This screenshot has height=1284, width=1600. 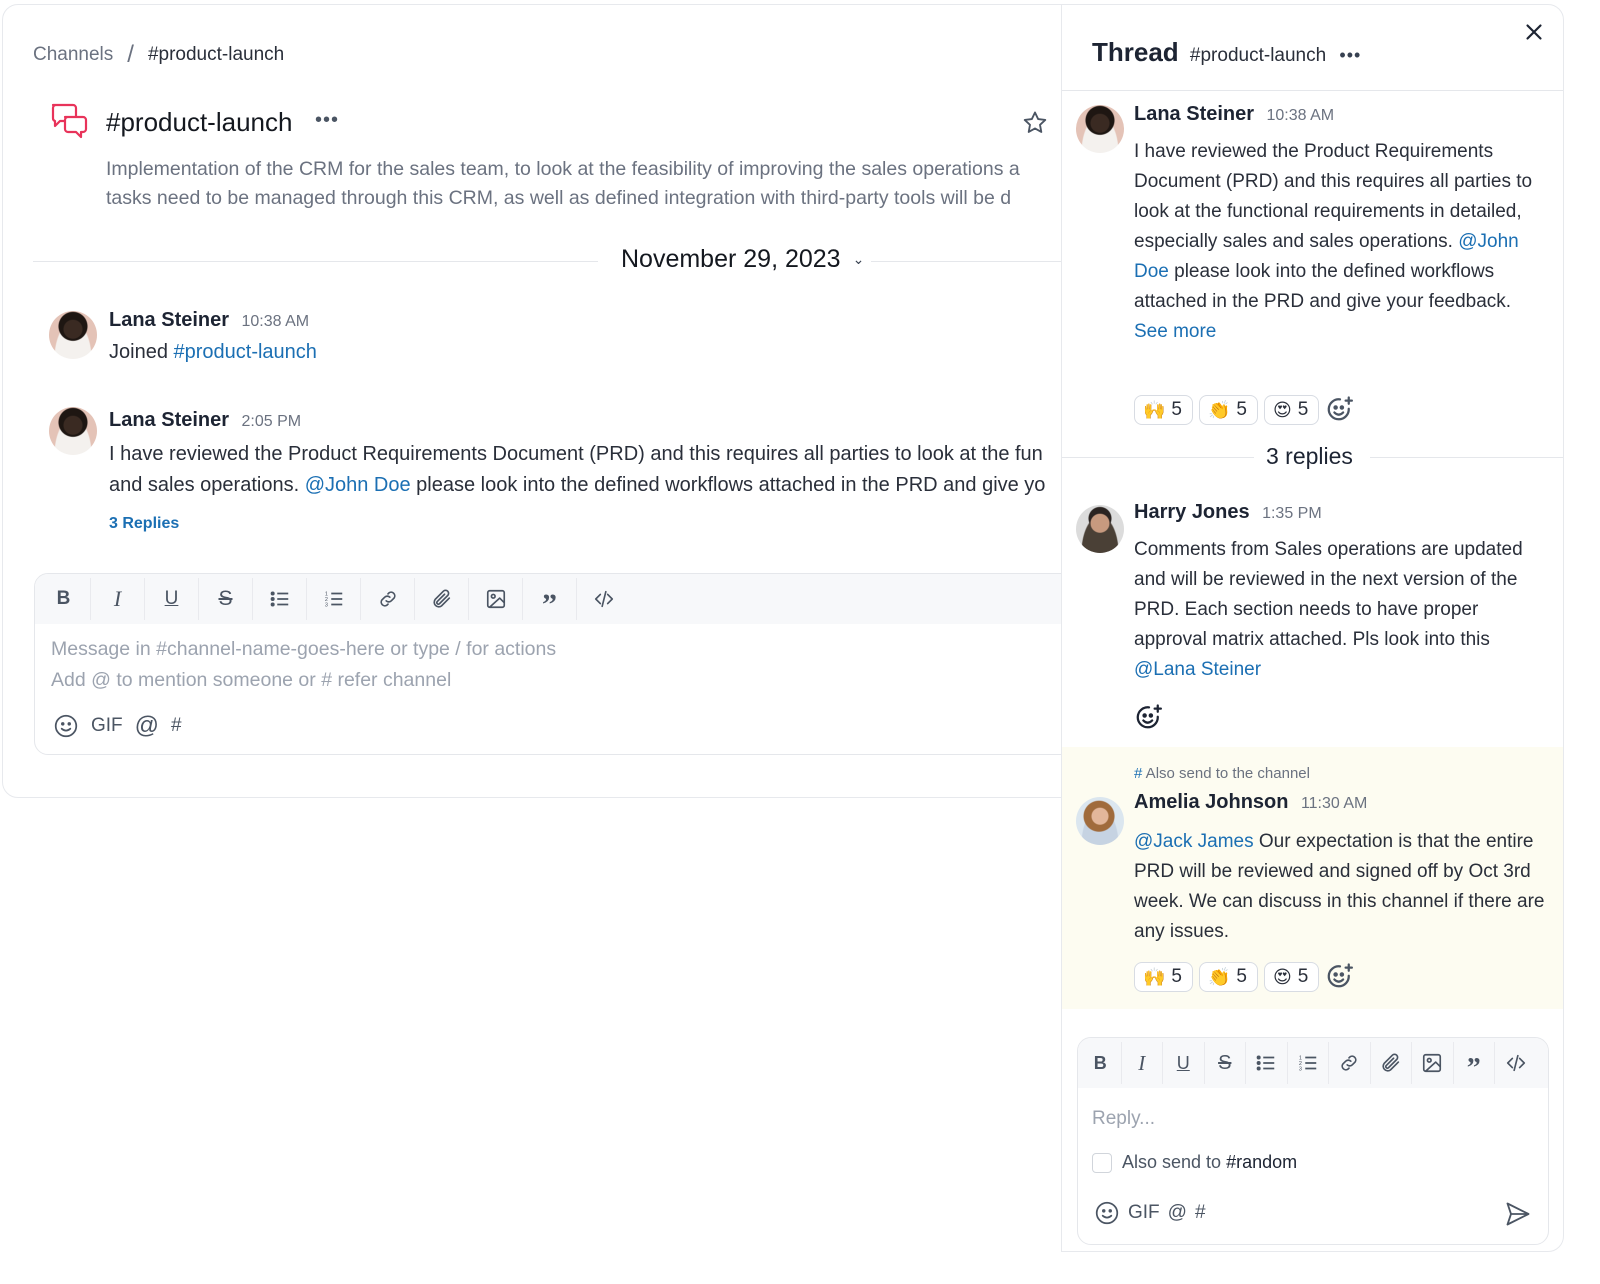 I want to click on reactions-bar: 🙌 5 👏 5 😍 5, so click(x=1244, y=977).